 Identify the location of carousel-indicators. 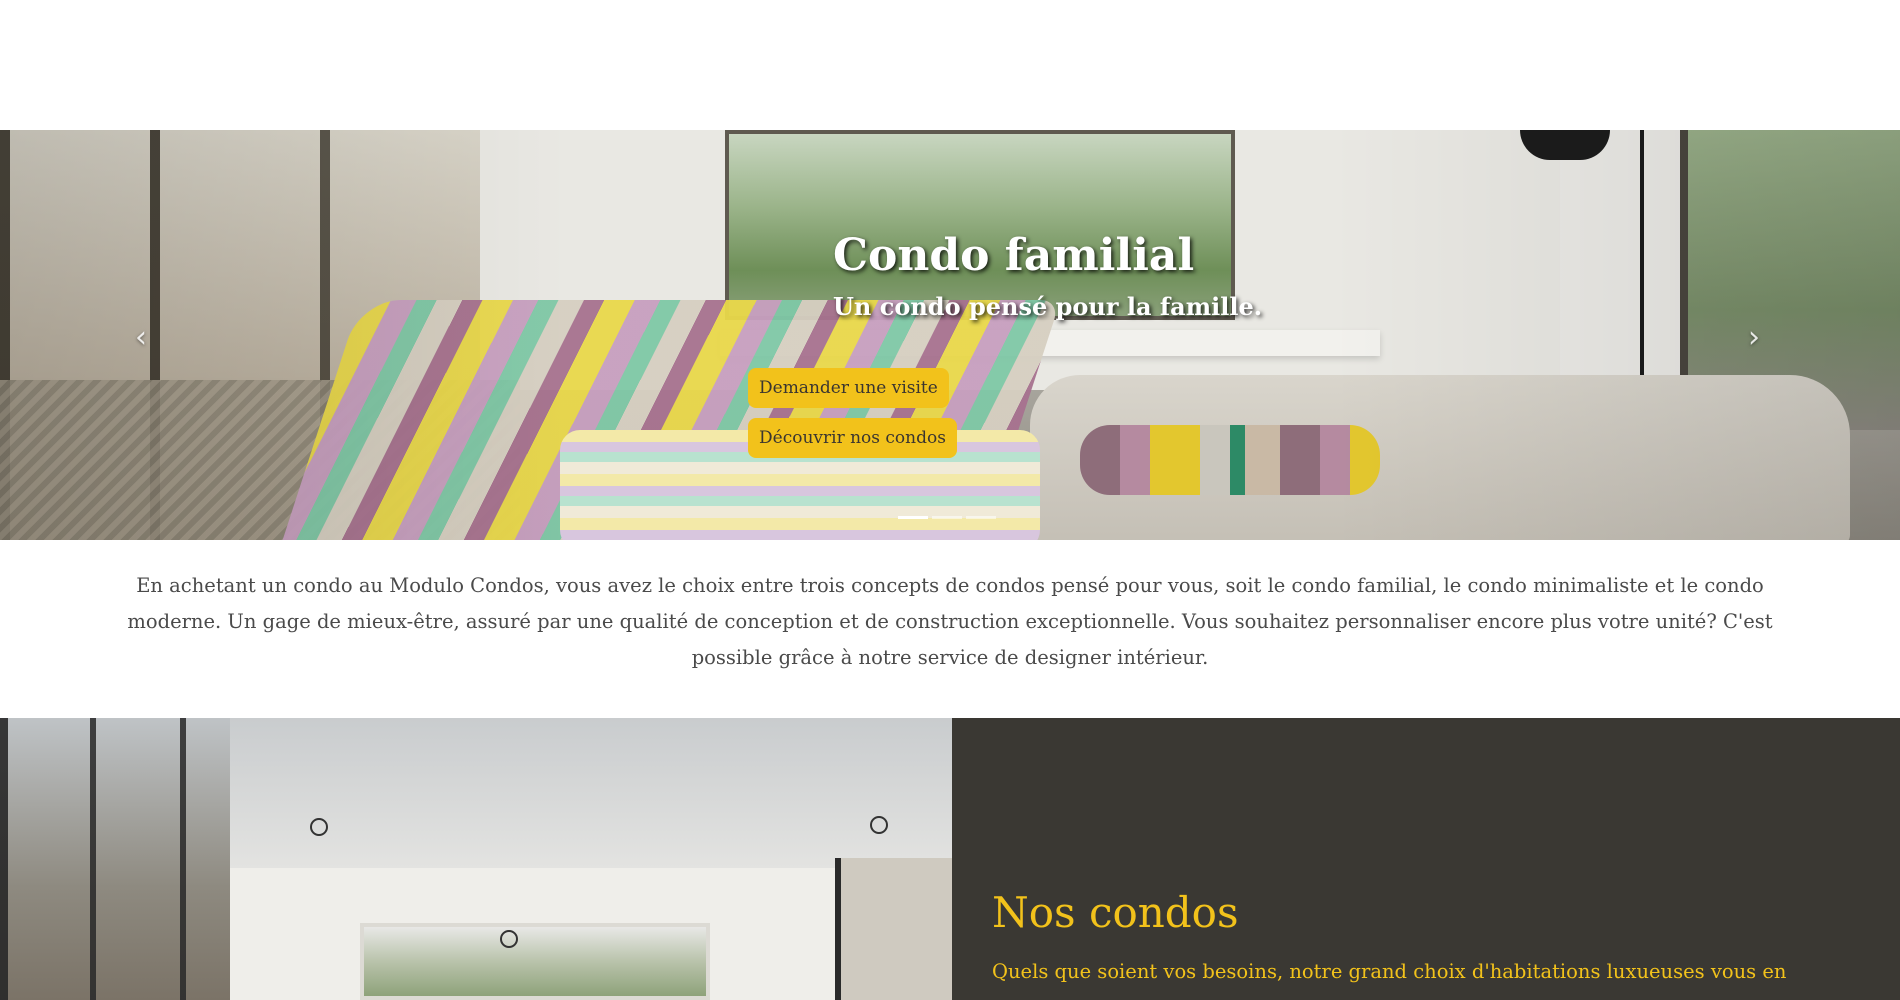
(947, 517).